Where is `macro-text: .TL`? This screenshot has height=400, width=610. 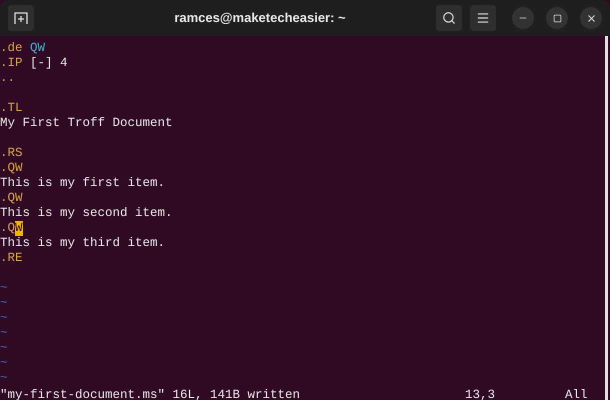
macro-text: .TL is located at coordinates (11, 108).